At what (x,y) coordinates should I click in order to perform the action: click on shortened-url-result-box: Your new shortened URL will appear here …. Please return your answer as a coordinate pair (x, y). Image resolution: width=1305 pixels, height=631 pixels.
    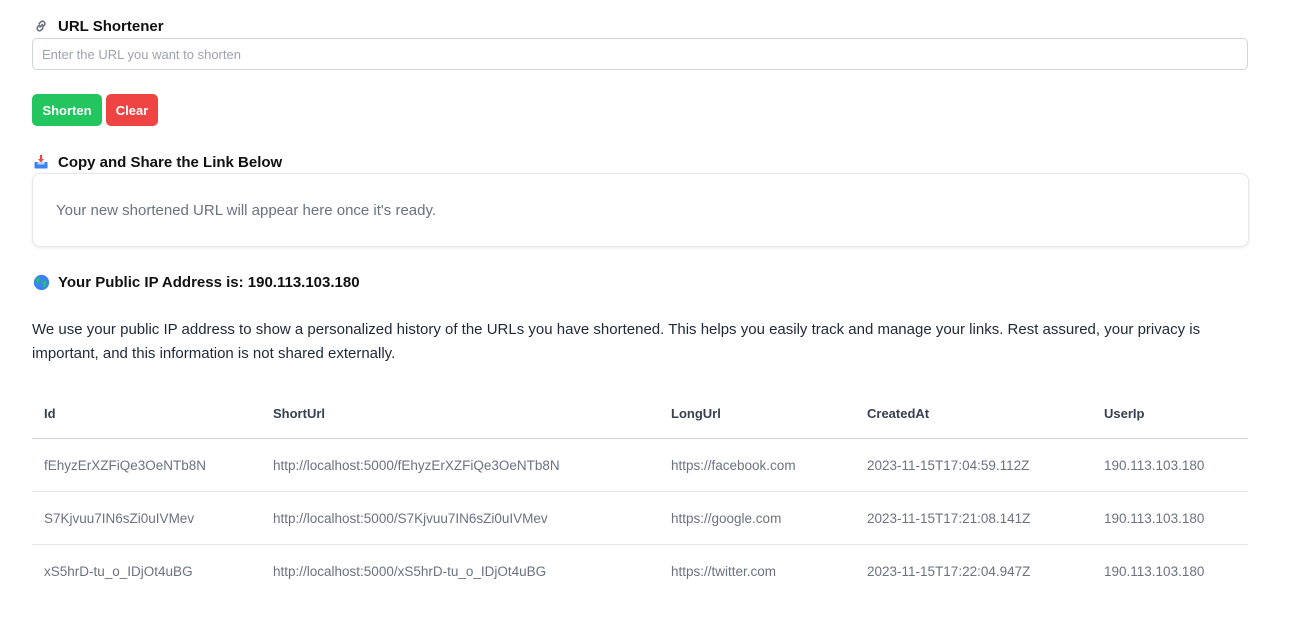
    Looking at the image, I should click on (640, 210).